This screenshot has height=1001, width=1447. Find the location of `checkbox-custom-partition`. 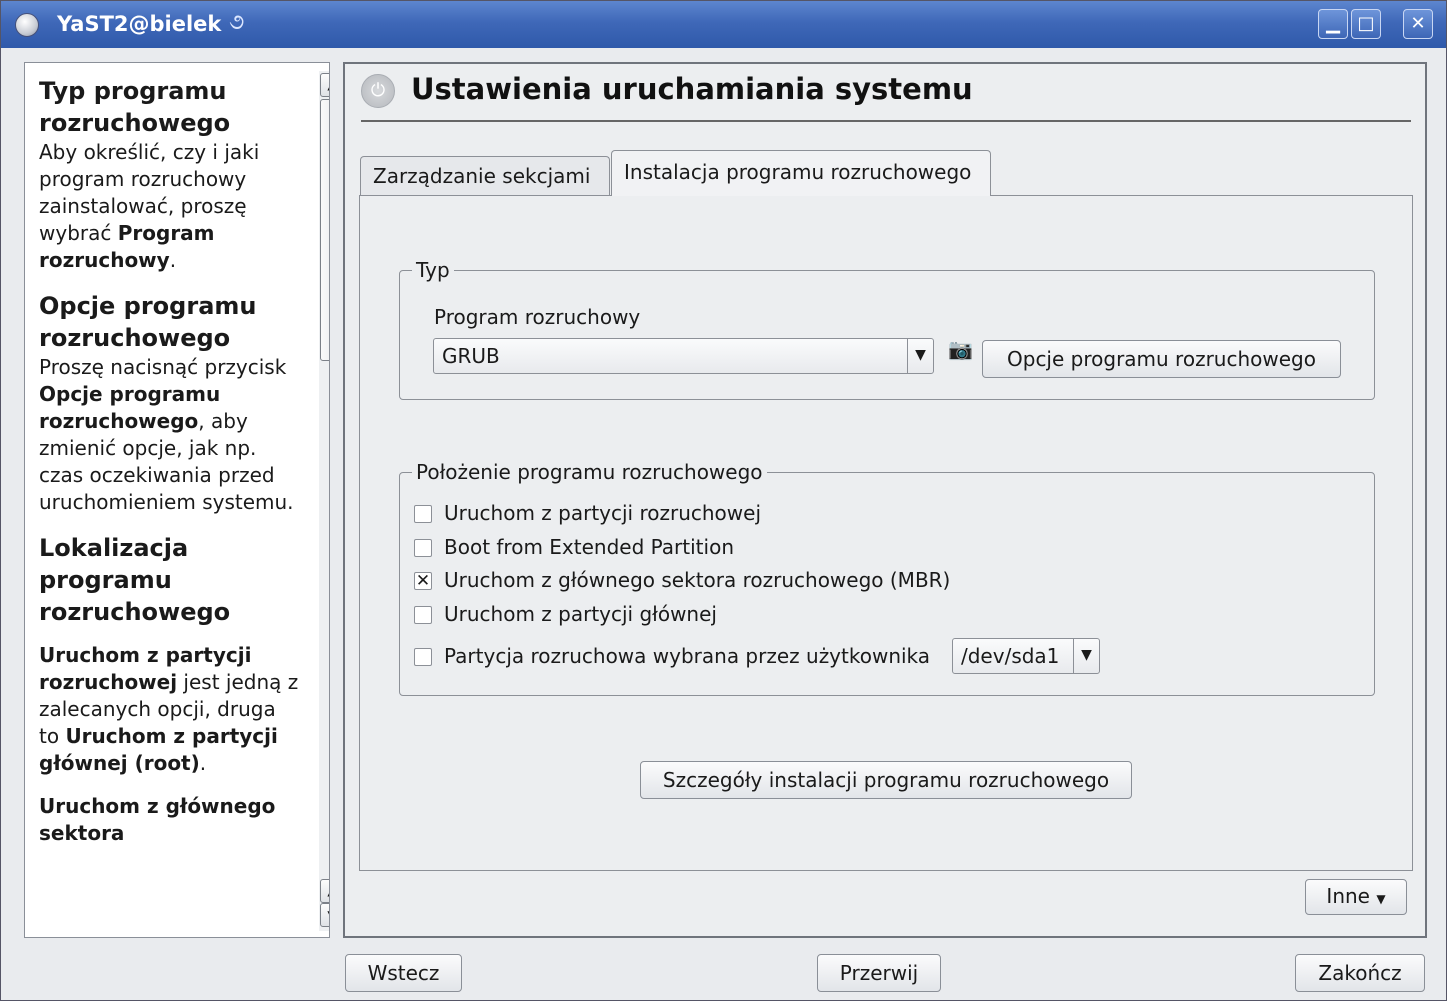

checkbox-custom-partition is located at coordinates (423, 657).